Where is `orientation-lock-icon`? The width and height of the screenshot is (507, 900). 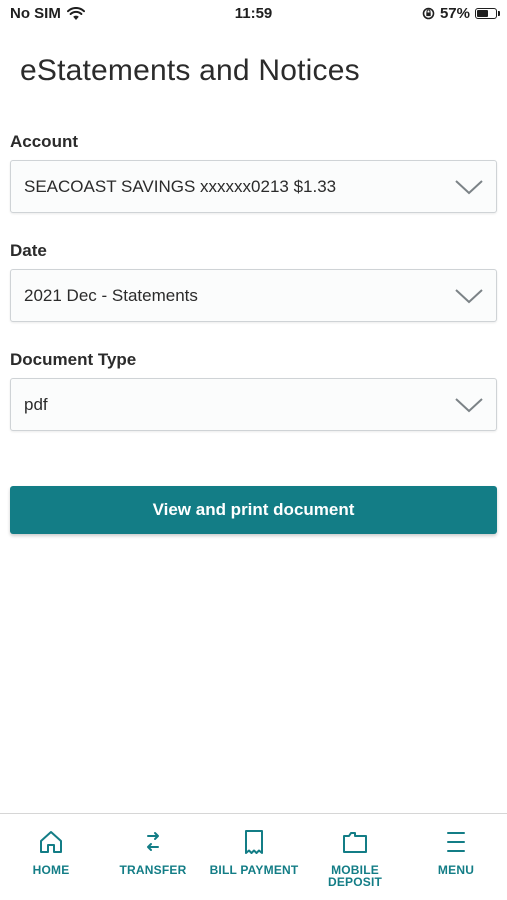
orientation-lock-icon is located at coordinates (428, 13).